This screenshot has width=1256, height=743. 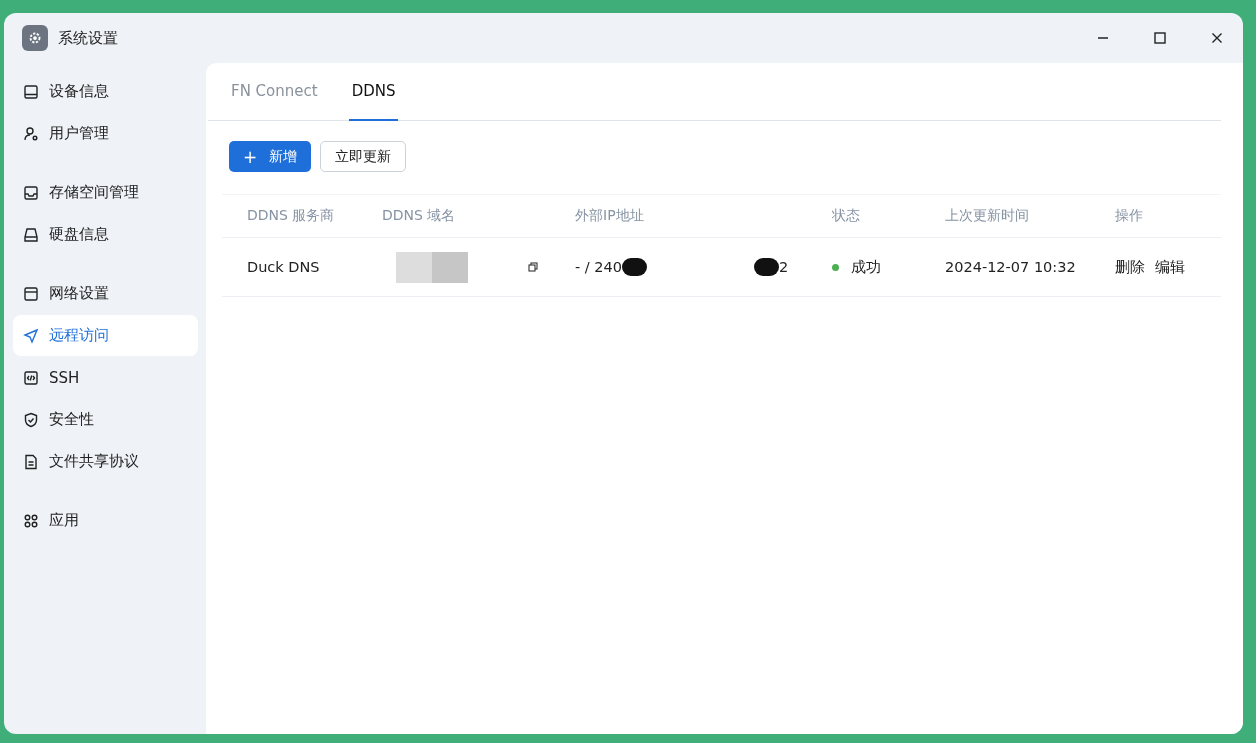 What do you see at coordinates (1010, 267) in the screenshot?
I see `table-cell: 2024-12-07 10:32` at bounding box center [1010, 267].